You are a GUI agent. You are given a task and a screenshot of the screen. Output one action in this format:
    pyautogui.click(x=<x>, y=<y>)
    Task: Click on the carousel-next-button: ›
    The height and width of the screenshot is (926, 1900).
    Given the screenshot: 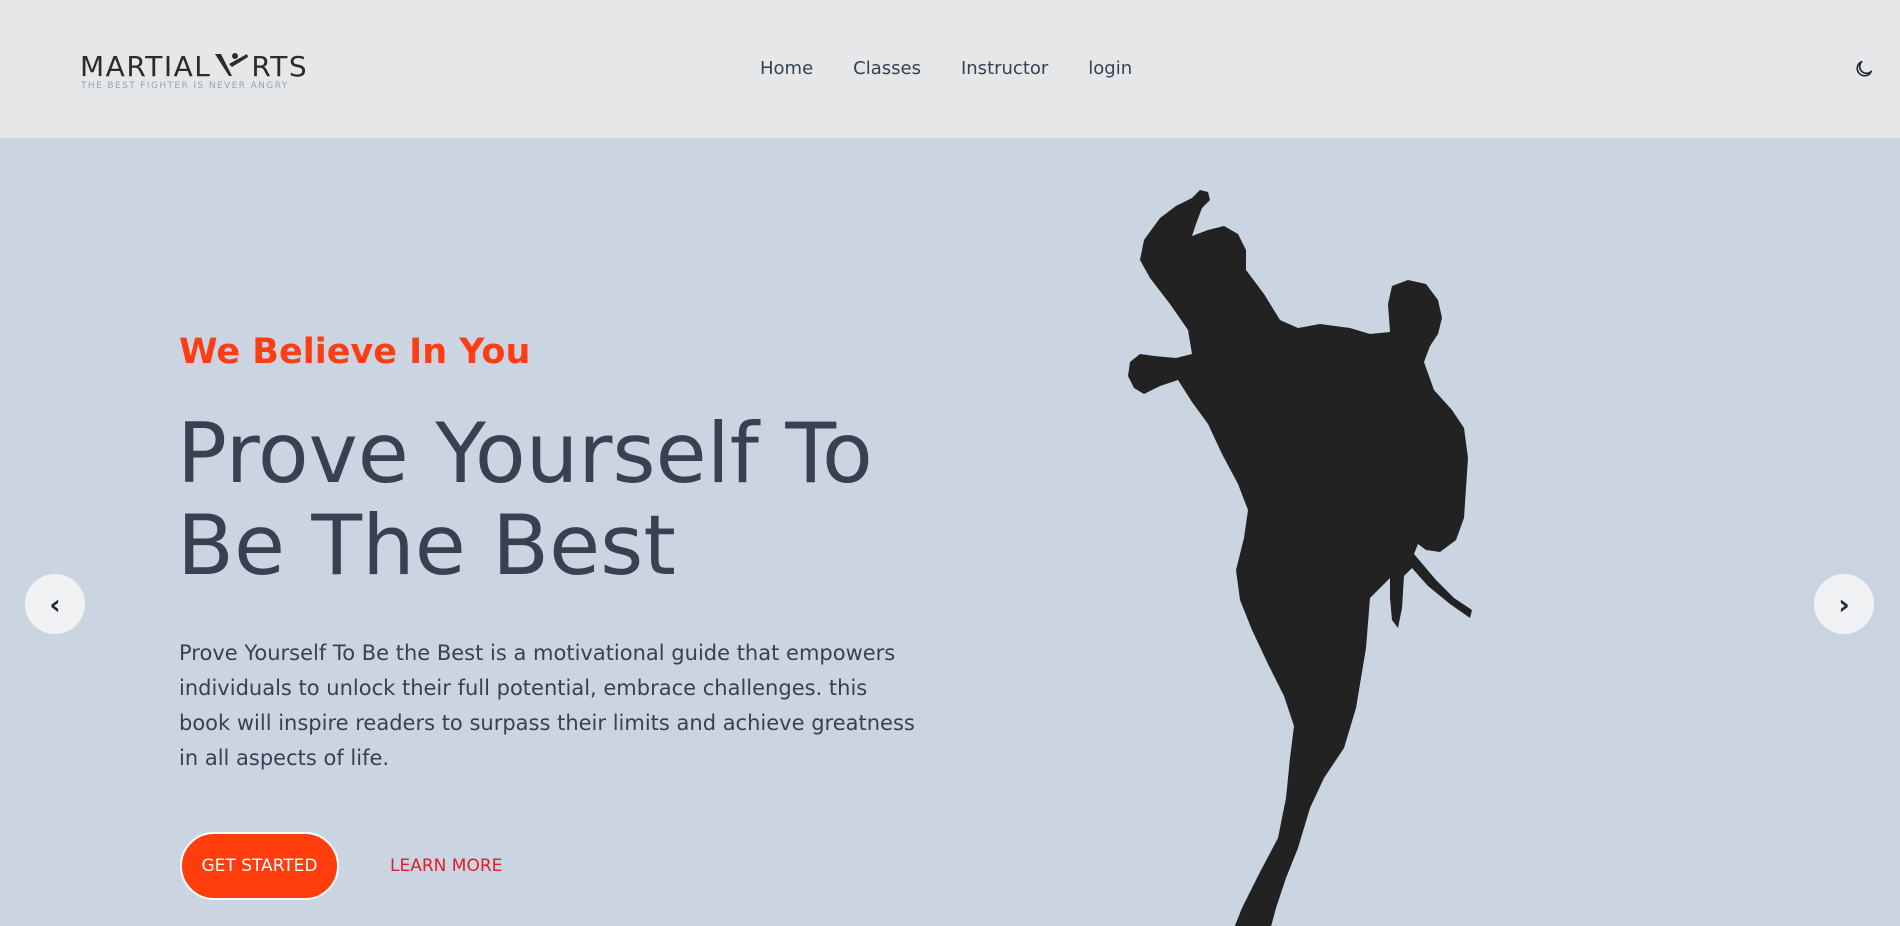 What is the action you would take?
    pyautogui.click(x=1844, y=604)
    